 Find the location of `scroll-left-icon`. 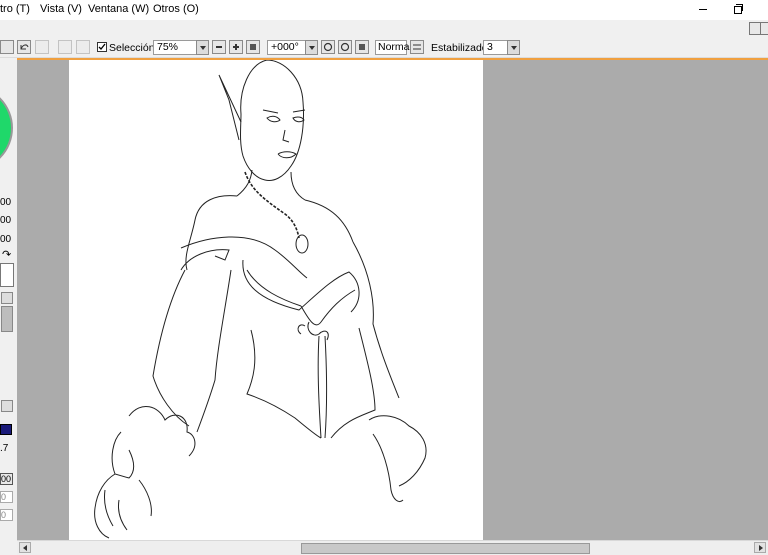

scroll-left-icon is located at coordinates (25, 547).